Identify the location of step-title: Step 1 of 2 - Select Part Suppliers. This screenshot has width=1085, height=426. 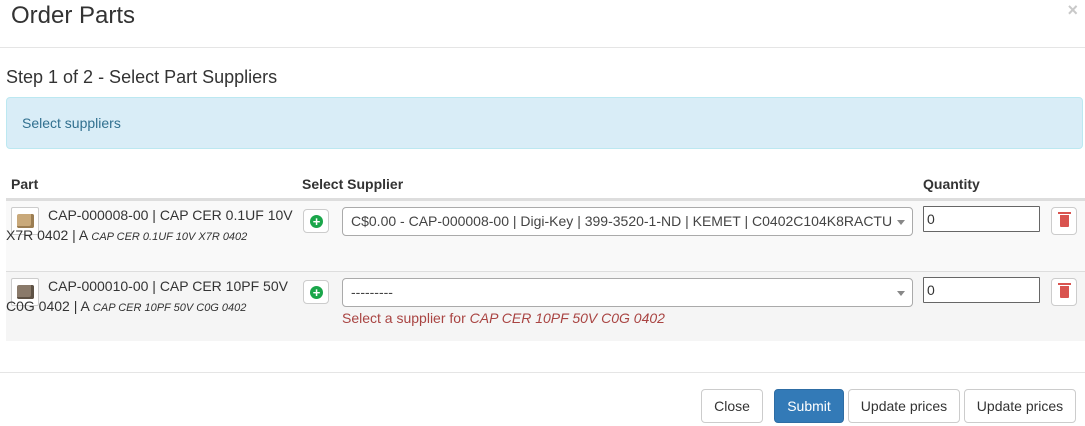
(142, 77).